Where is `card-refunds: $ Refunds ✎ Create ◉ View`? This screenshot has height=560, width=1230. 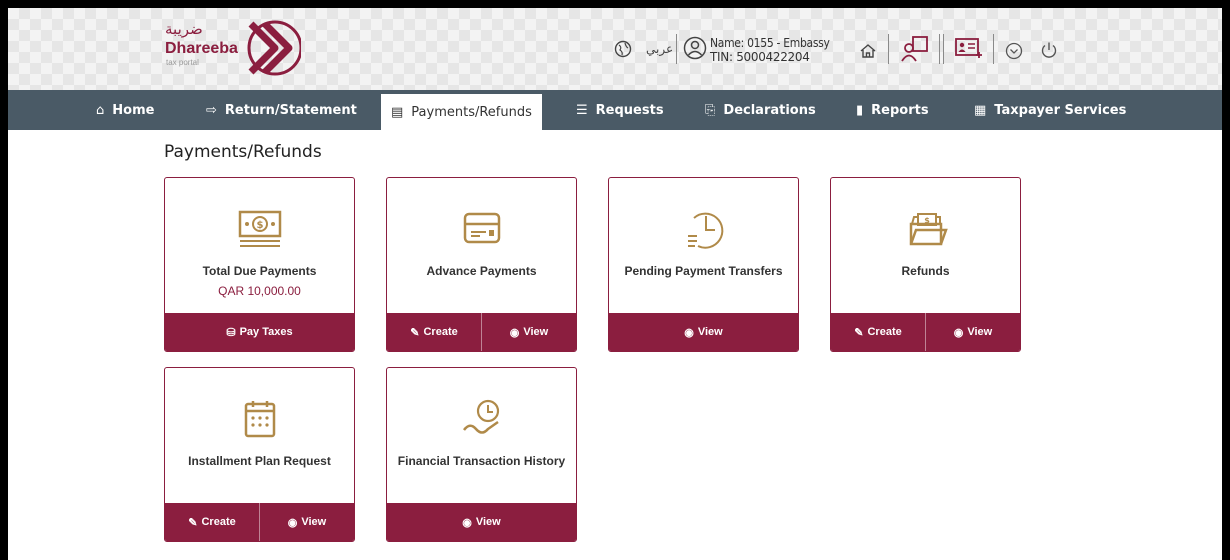 card-refunds: $ Refunds ✎ Create ◉ View is located at coordinates (925, 264).